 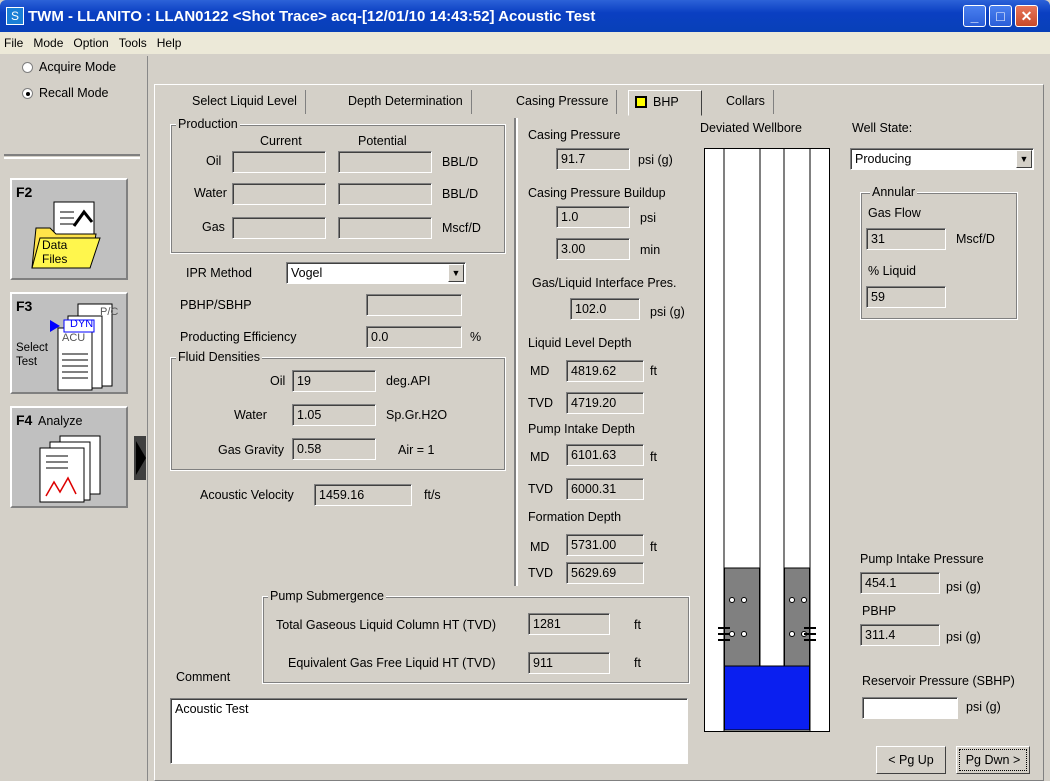 I want to click on reservoir-field, so click(x=910, y=708).